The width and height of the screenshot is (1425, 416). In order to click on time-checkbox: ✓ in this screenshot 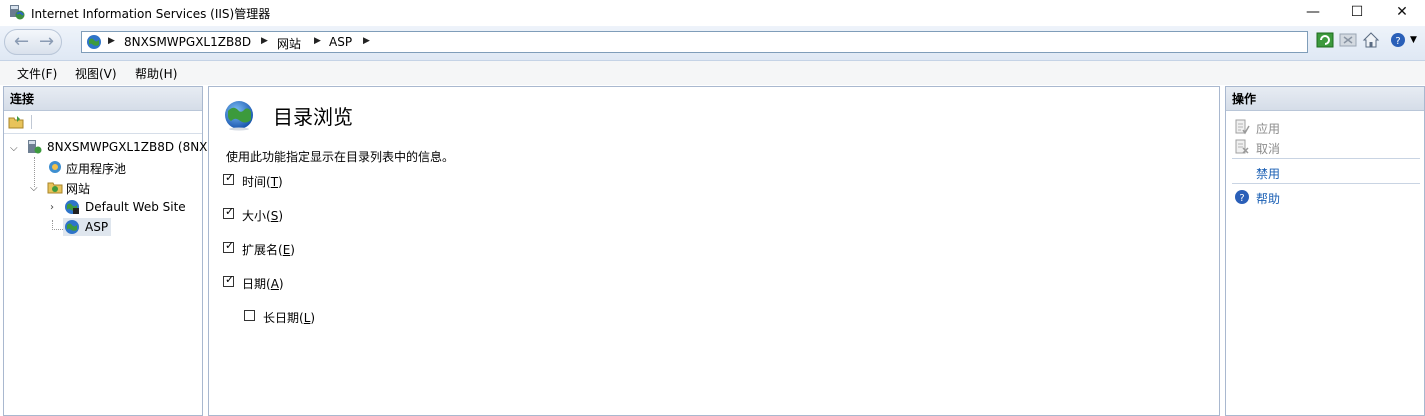, I will do `click(229, 178)`.